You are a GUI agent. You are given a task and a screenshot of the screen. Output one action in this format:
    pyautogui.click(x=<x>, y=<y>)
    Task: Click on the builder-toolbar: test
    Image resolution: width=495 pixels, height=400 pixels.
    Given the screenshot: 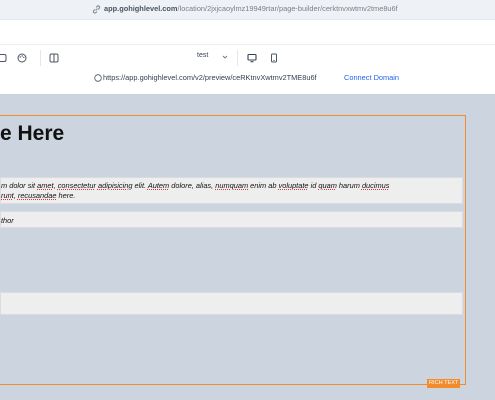 What is the action you would take?
    pyautogui.click(x=247, y=57)
    